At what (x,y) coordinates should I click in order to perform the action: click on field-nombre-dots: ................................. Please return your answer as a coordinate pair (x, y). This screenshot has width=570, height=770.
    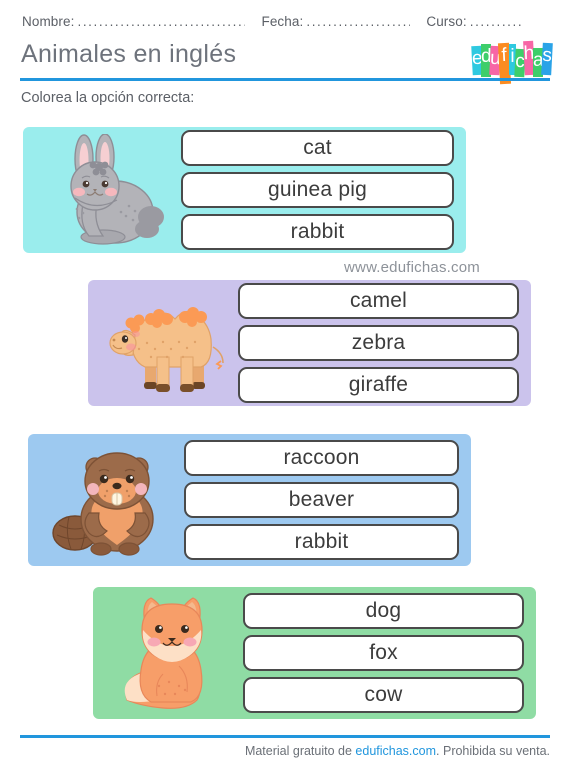
    Looking at the image, I should click on (161, 21).